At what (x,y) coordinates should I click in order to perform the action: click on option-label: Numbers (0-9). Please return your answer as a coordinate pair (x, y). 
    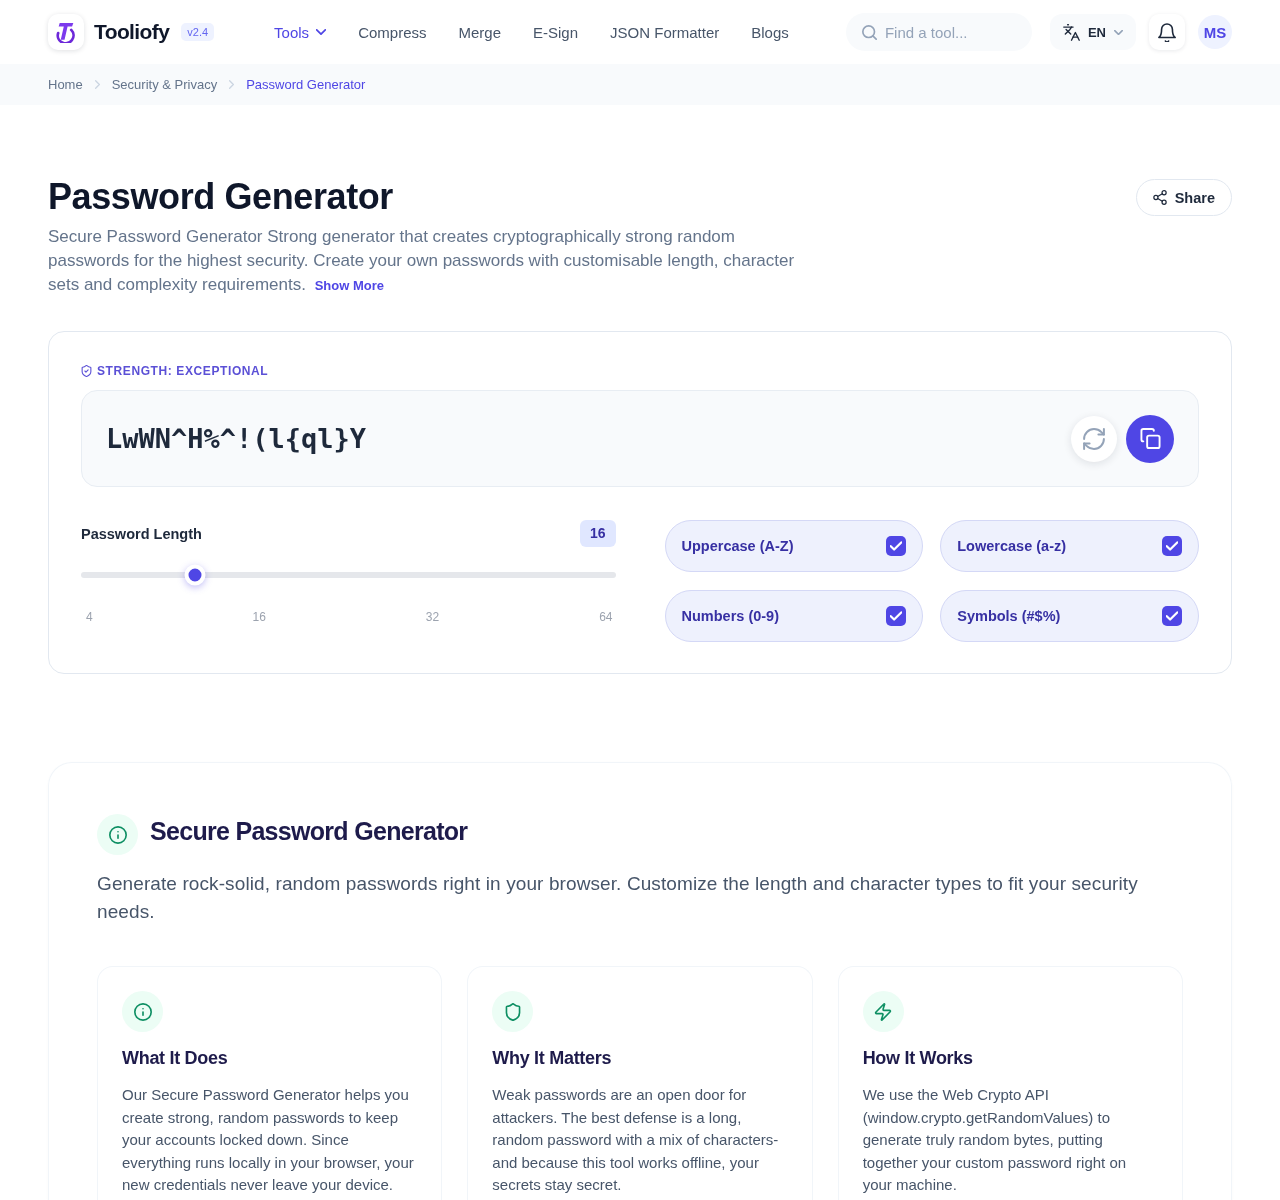
    Looking at the image, I should click on (730, 616).